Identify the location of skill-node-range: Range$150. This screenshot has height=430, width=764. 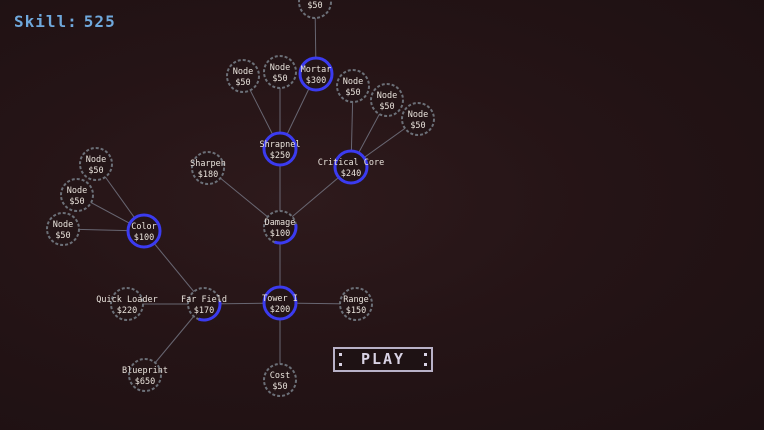
(356, 304).